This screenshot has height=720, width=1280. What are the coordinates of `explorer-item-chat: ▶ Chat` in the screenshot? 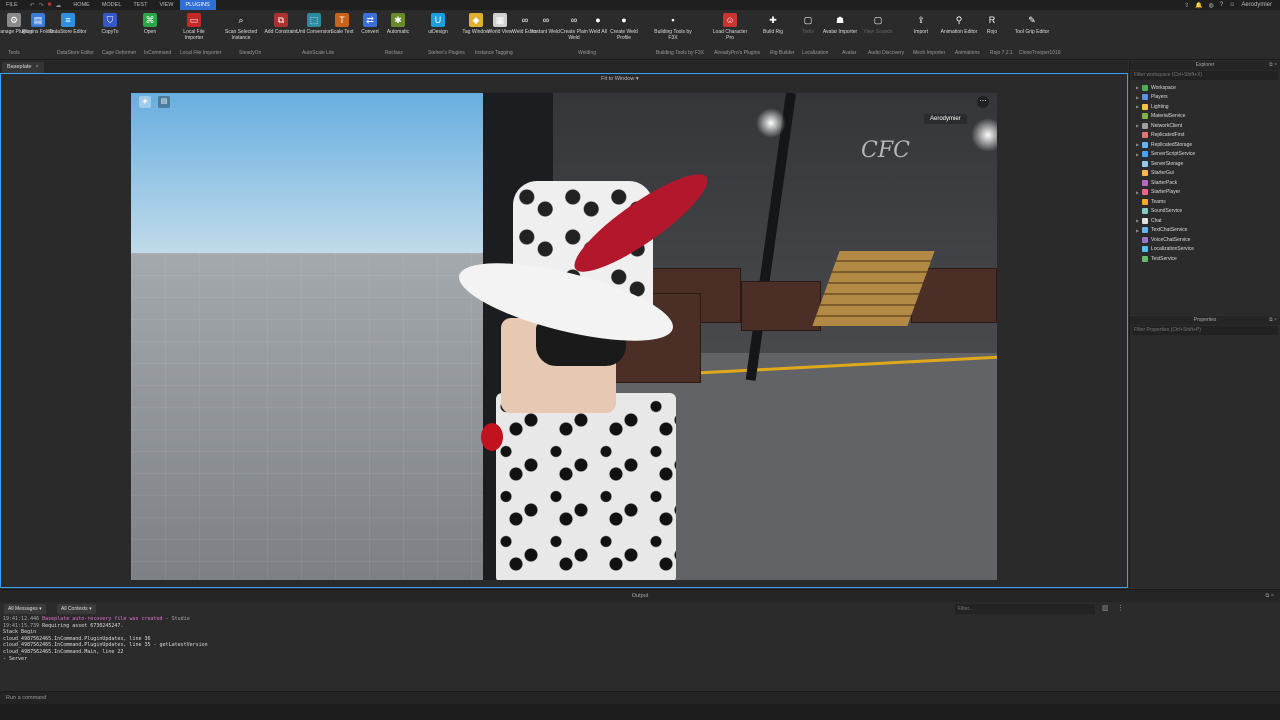 It's located at (1205, 221).